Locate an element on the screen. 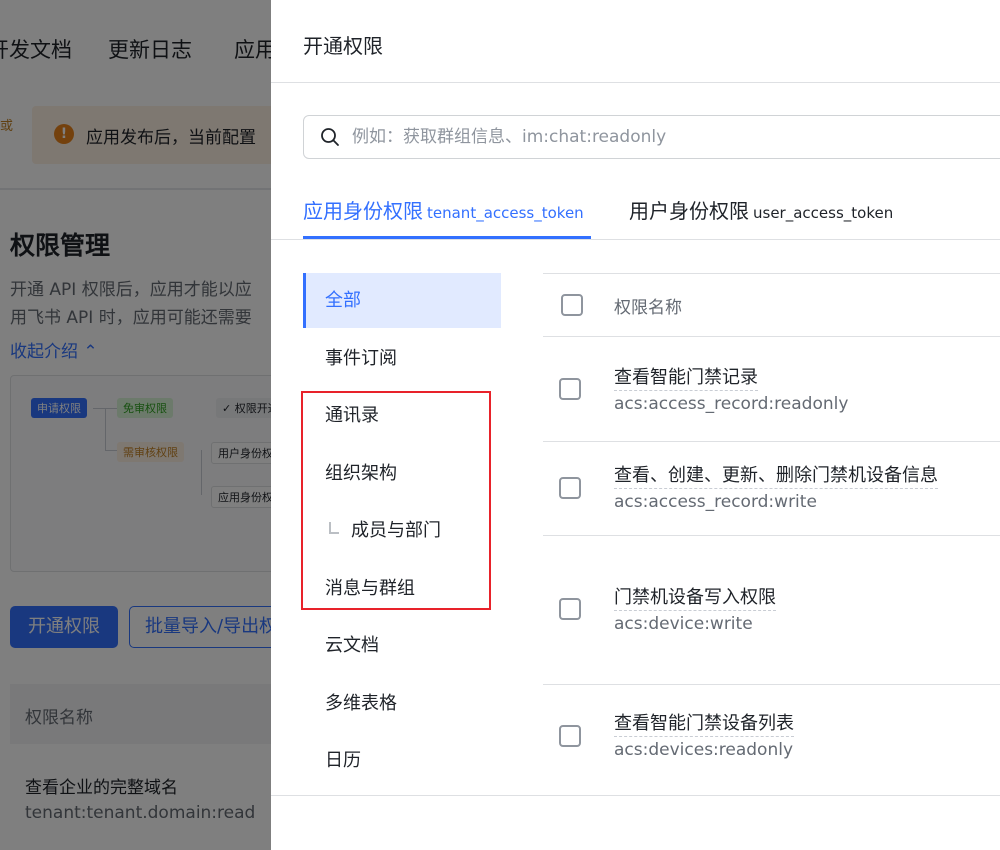  drawer-footer-divider is located at coordinates (635, 795).